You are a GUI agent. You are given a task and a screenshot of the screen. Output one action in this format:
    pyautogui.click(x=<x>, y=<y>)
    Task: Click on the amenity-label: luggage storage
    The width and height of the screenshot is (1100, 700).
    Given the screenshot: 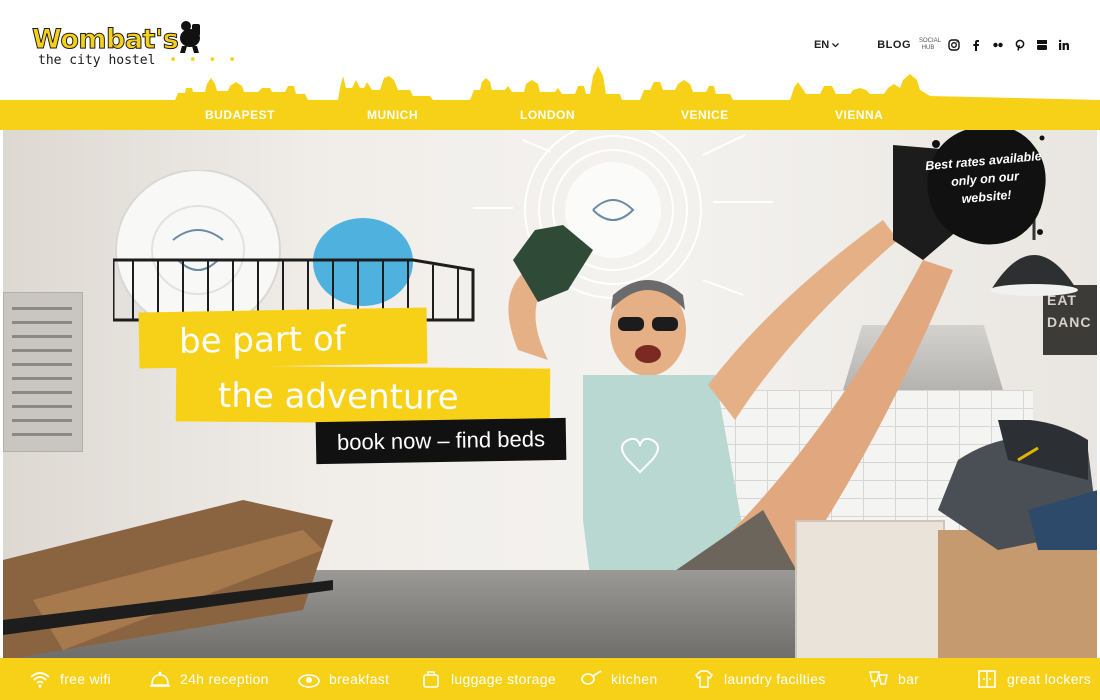 What is the action you would take?
    pyautogui.click(x=503, y=679)
    